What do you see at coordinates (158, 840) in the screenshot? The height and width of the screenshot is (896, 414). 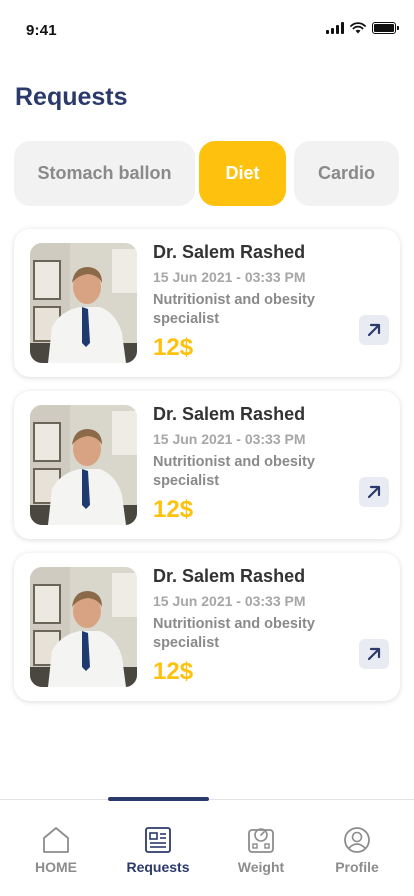 I see `requests-icon` at bounding box center [158, 840].